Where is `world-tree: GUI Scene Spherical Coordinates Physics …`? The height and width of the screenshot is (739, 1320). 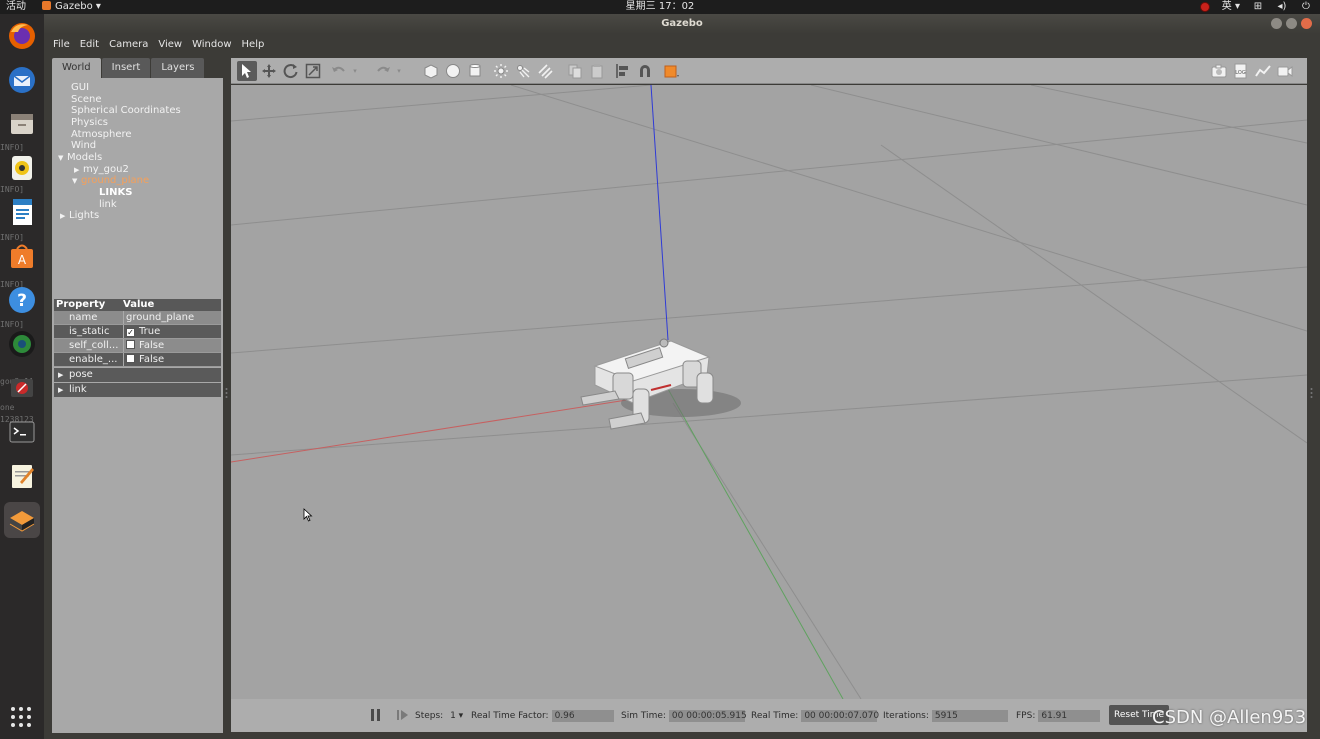
world-tree: GUI Scene Spherical Coordinates Physics … is located at coordinates (137, 185).